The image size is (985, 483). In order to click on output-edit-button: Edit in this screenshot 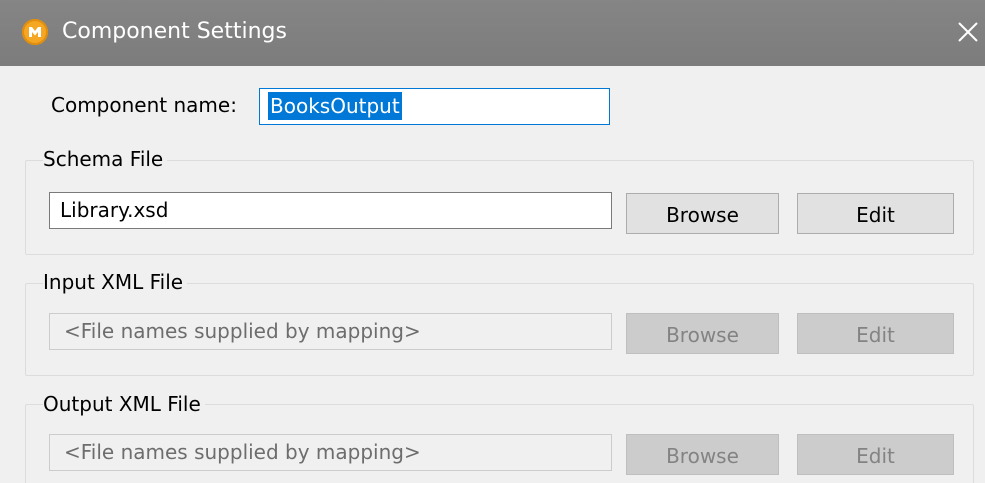, I will do `click(875, 454)`.